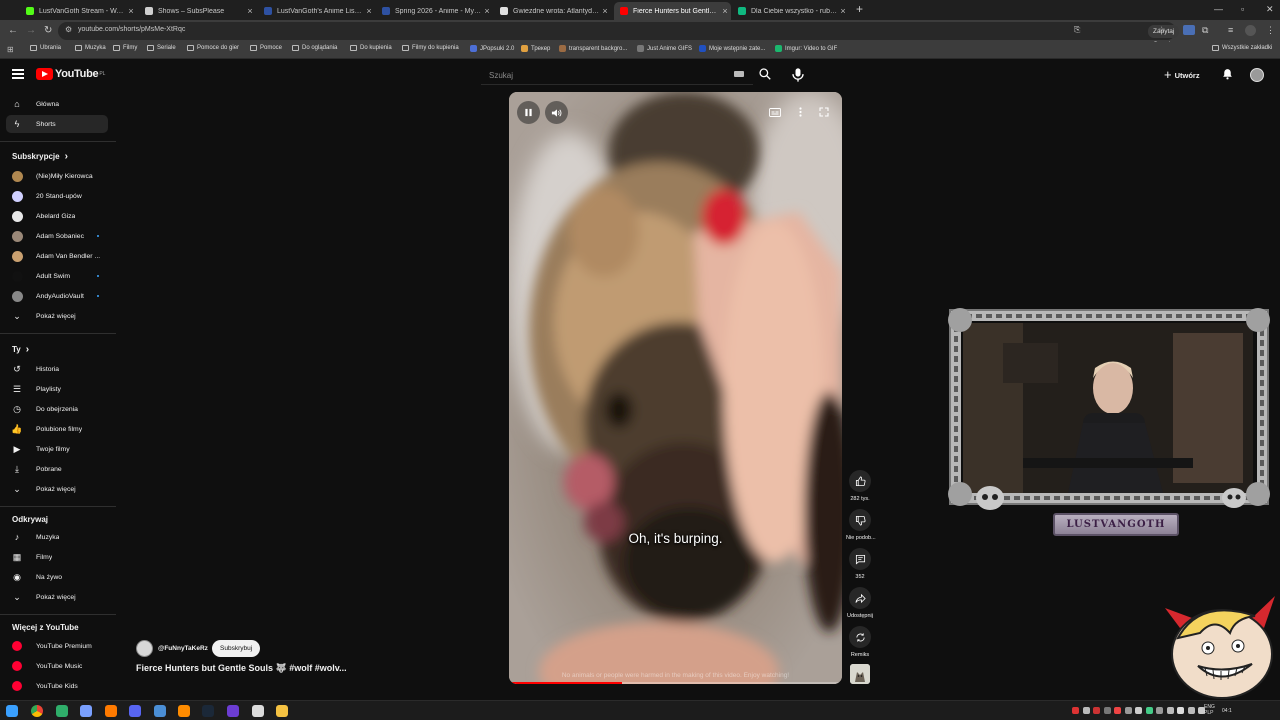 The width and height of the screenshot is (1280, 720). Describe the element at coordinates (78, 11) in the screenshot. I see `browser-tab: LustVanGoth Stream - Watch Liv...×` at that location.